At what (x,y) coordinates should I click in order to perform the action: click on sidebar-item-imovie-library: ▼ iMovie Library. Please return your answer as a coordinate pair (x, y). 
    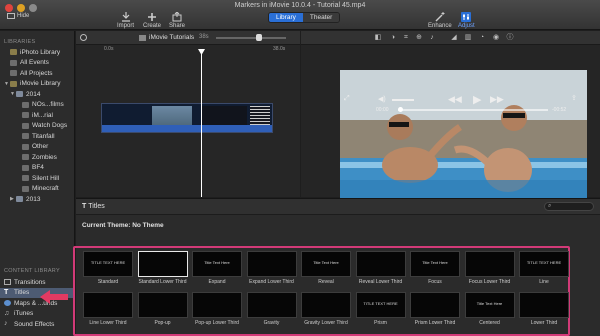
    Looking at the image, I should click on (37, 84).